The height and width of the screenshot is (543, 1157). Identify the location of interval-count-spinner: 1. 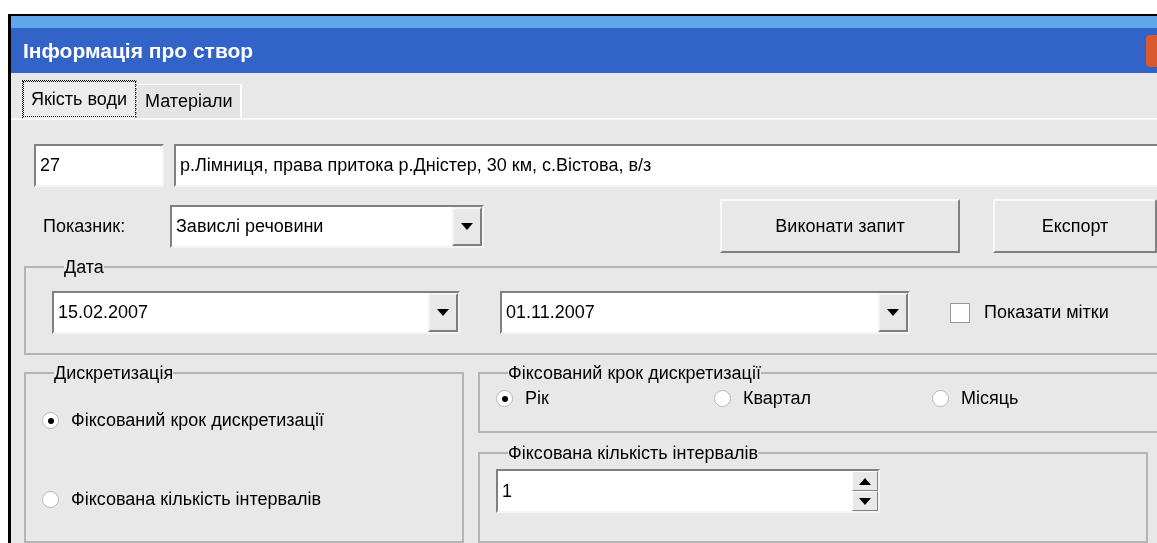
(688, 491).